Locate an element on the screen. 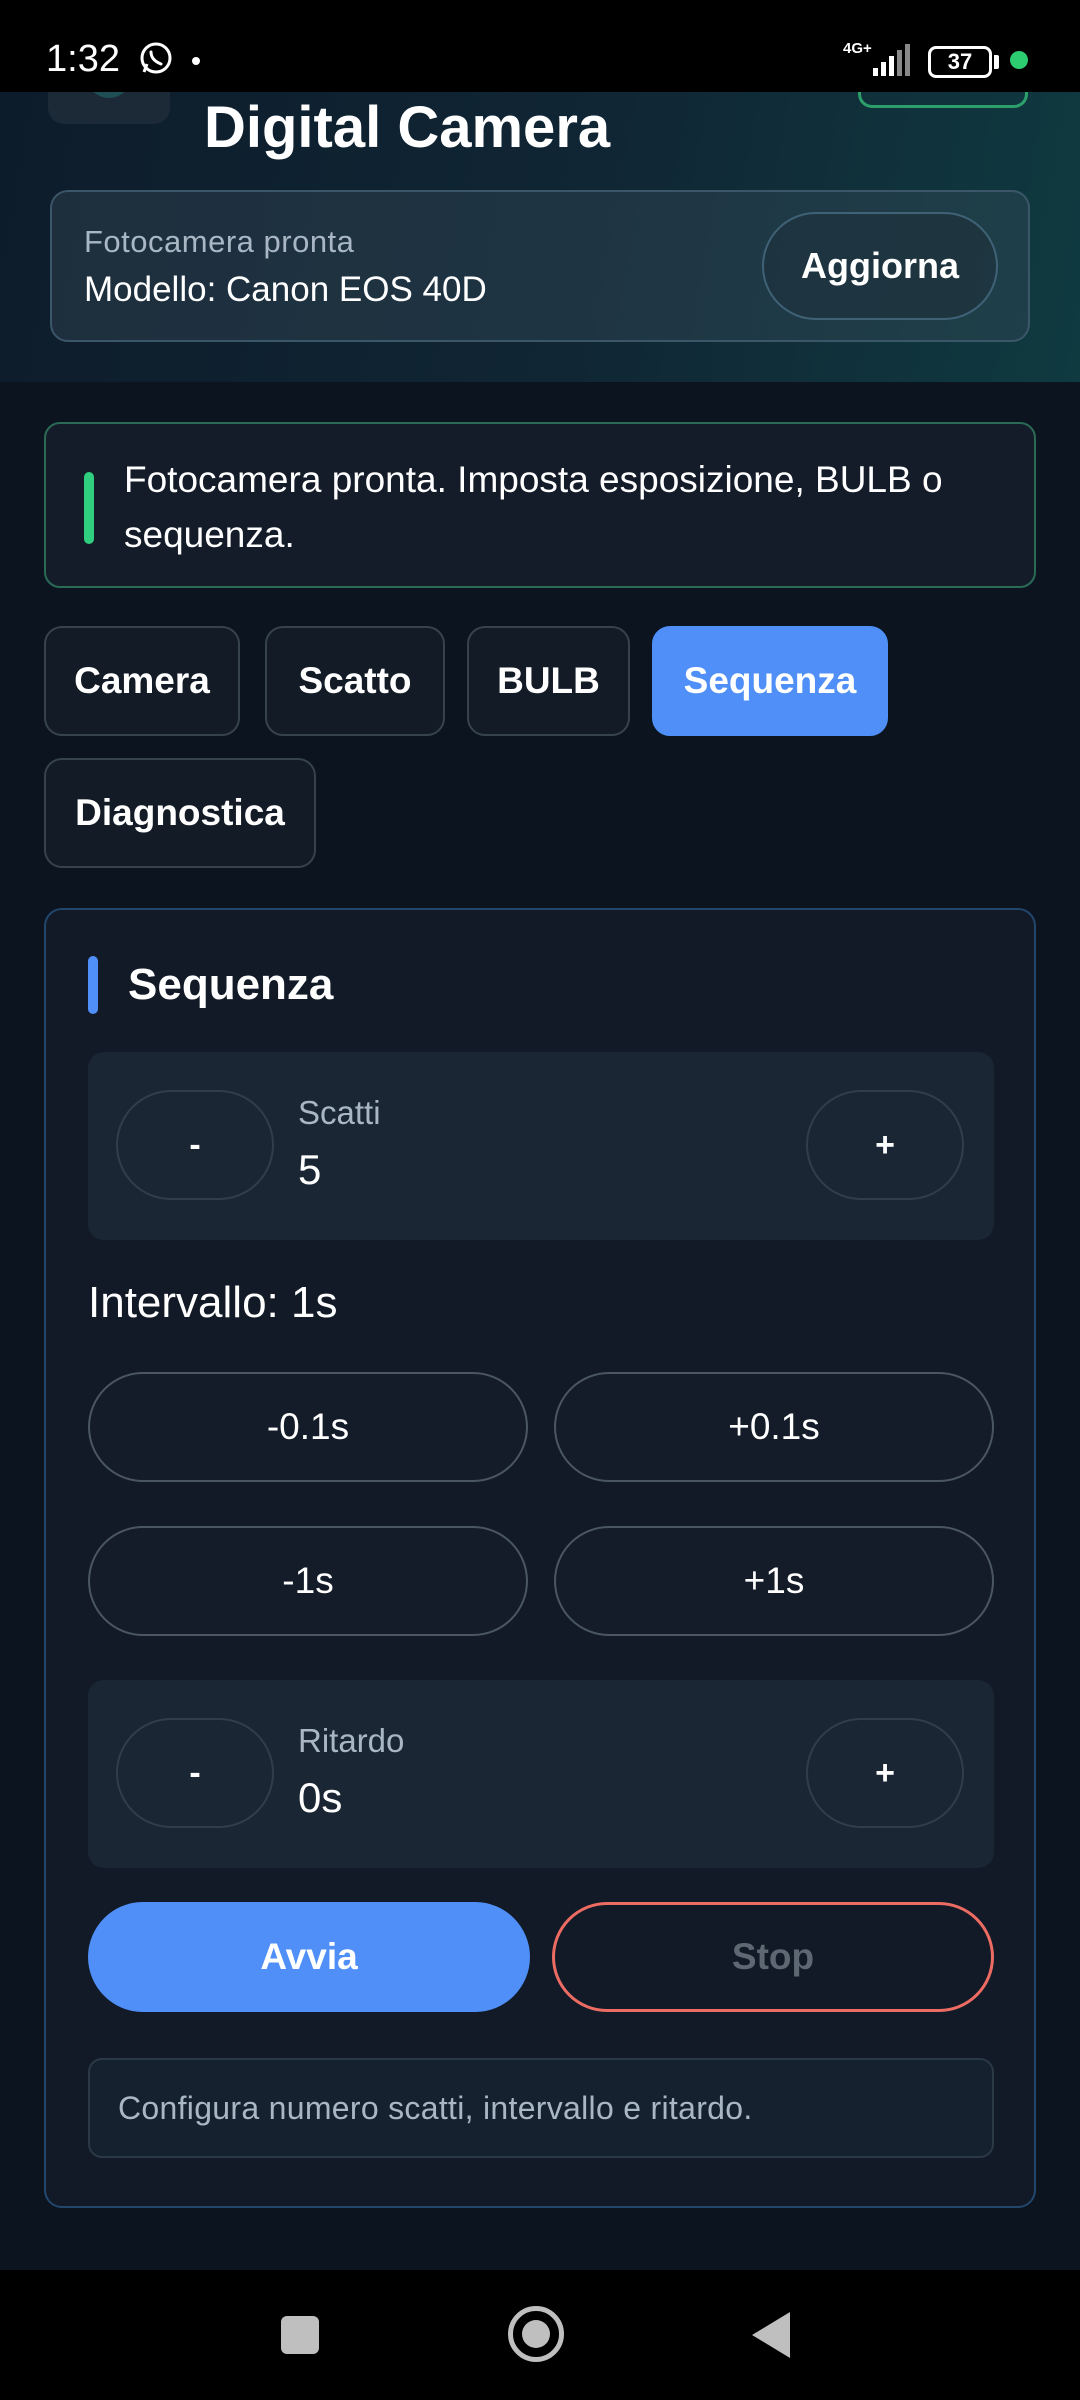  camera-model-text: Modello: Canon EOS 40D is located at coordinates (285, 289).